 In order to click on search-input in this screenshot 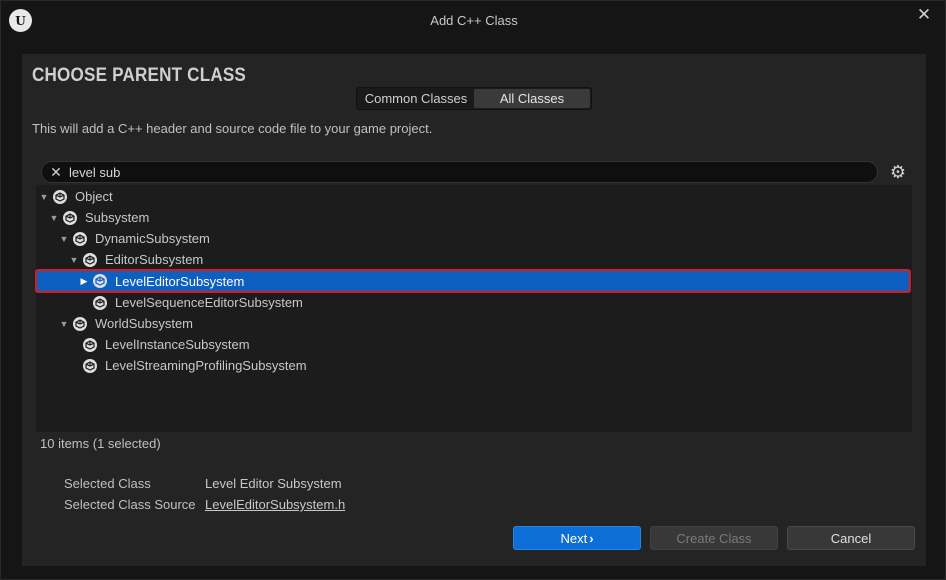, I will do `click(464, 172)`.